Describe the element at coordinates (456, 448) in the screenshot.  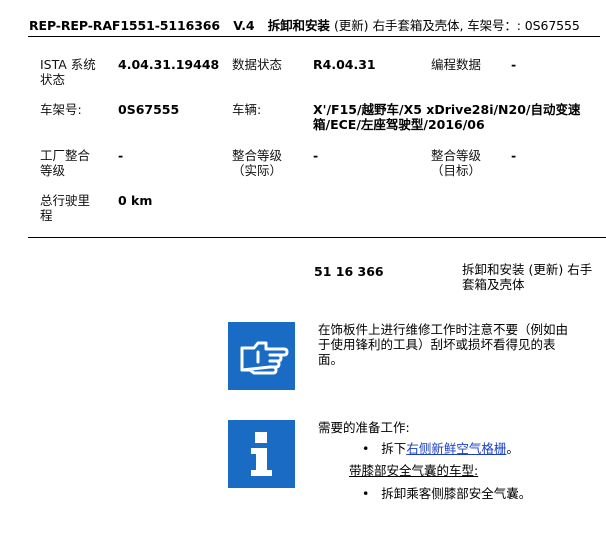
I see `fresh-air-grille-link: 右侧新鲜空气格栅` at that location.